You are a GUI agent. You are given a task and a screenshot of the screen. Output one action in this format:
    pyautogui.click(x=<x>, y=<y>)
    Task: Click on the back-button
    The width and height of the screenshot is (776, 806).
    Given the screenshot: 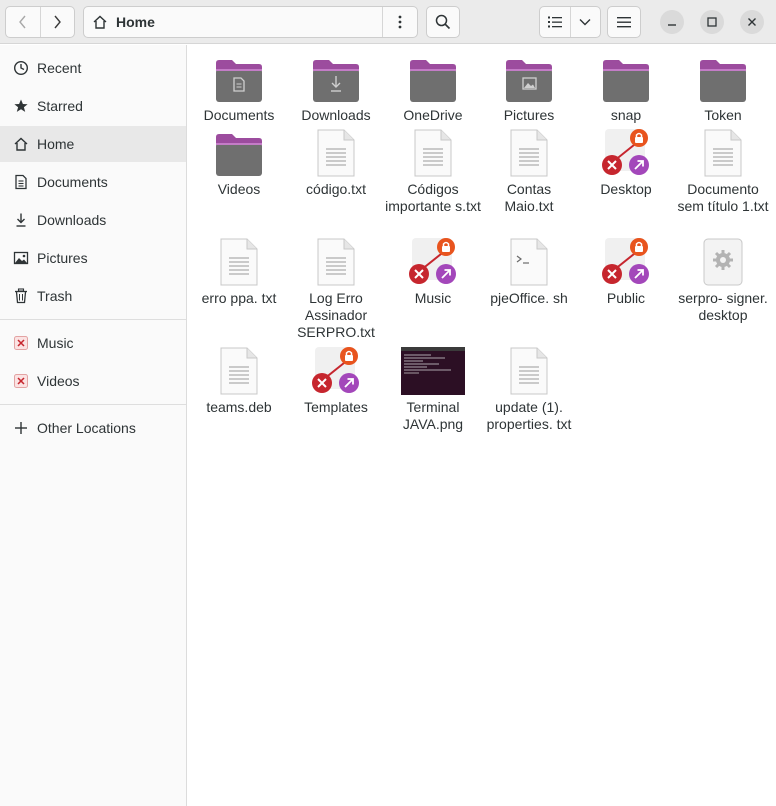 What is the action you would take?
    pyautogui.click(x=23, y=22)
    